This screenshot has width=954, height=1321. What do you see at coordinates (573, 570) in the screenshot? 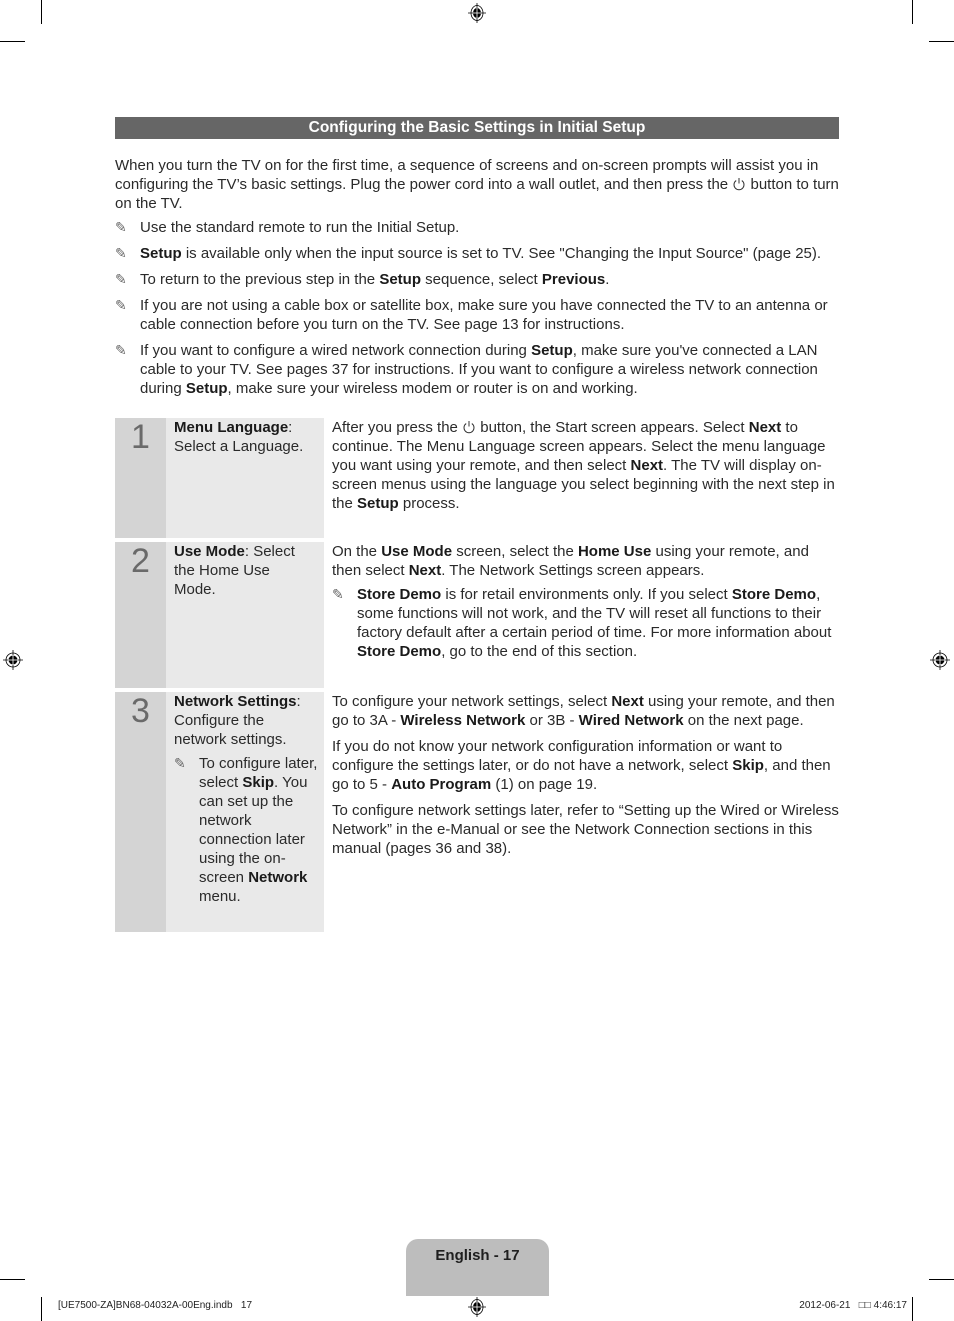
I see `text-run: . The Network Settings screen appears.` at bounding box center [573, 570].